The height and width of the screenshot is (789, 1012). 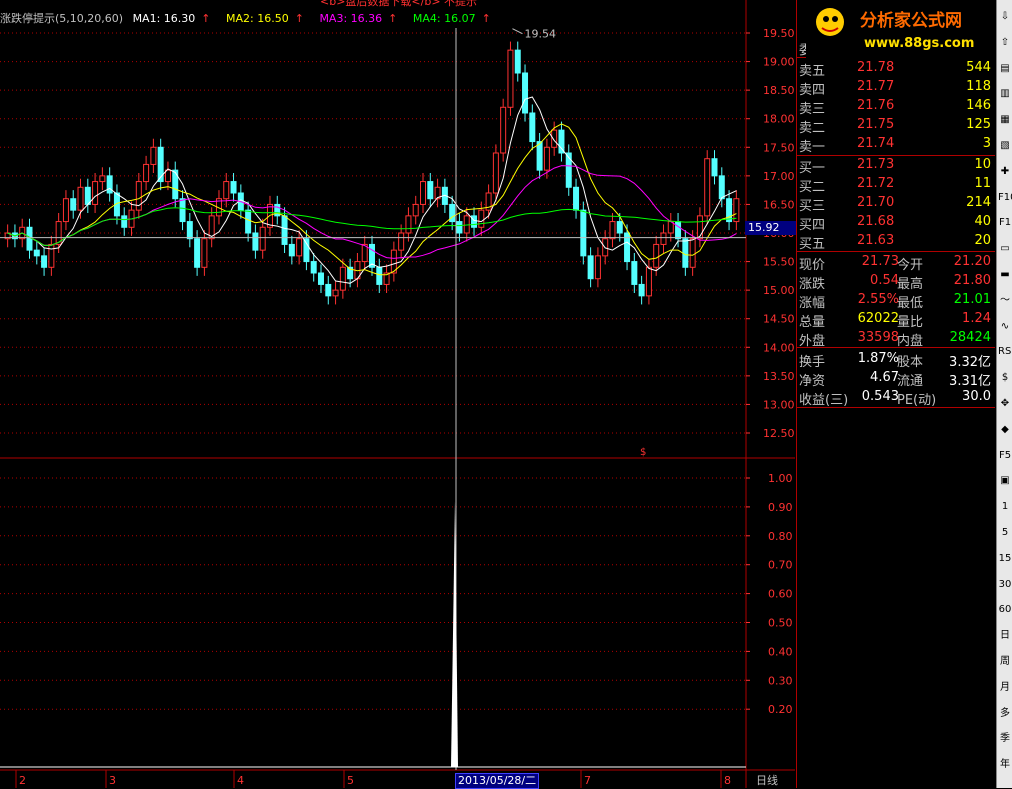 I want to click on toolbar-button: 年, so click(x=1005, y=765).